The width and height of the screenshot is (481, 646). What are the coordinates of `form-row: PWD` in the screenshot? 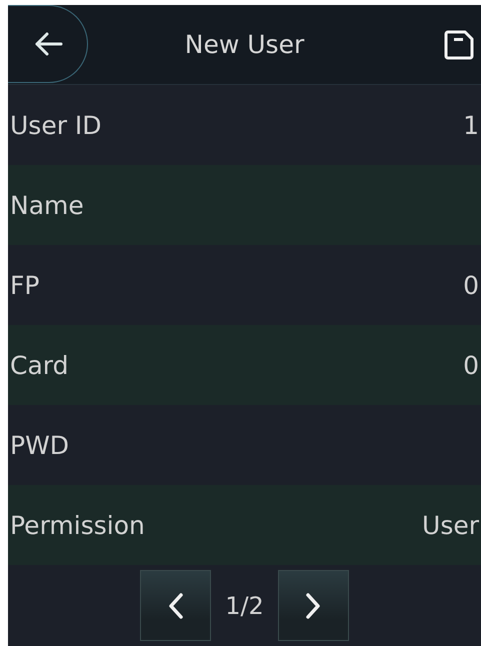 It's located at (244, 445).